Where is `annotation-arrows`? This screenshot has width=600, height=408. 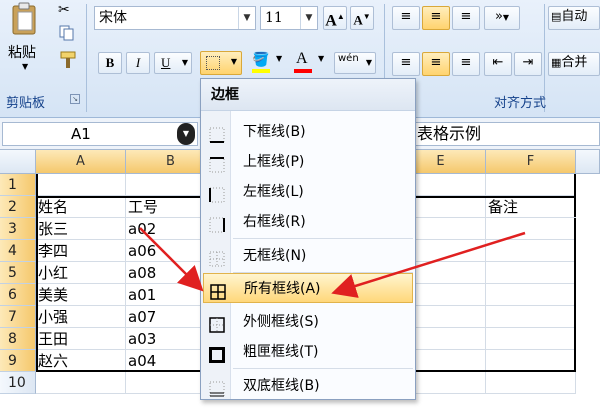 annotation-arrows is located at coordinates (332, 262).